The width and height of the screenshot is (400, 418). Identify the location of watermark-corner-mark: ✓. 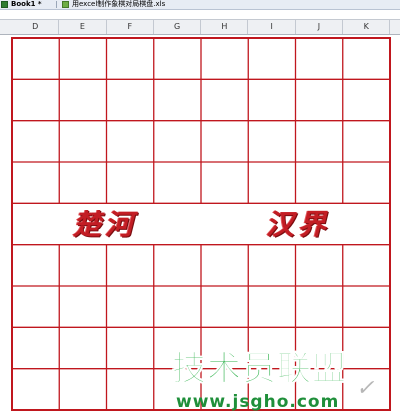
(365, 388).